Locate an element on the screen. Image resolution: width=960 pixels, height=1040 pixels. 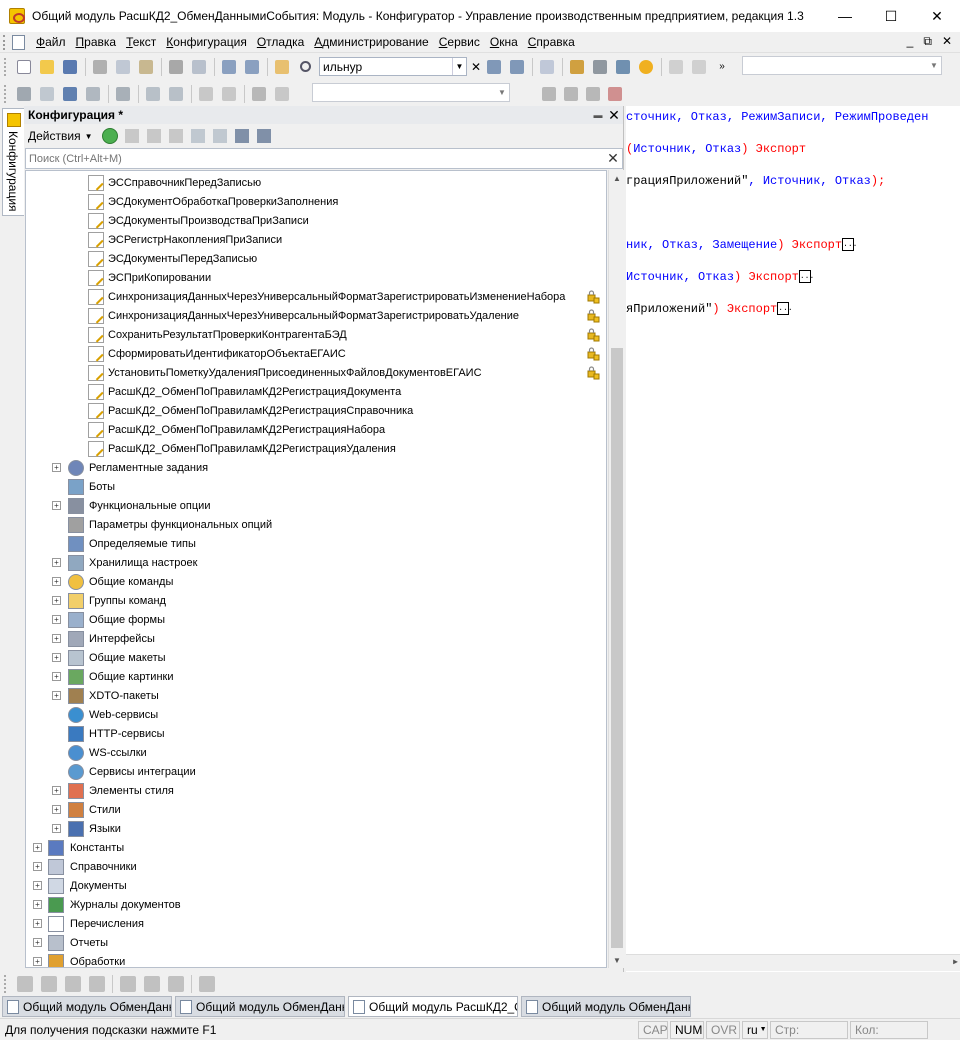
tree-item: Web-сервисы is located at coordinates (316, 714).